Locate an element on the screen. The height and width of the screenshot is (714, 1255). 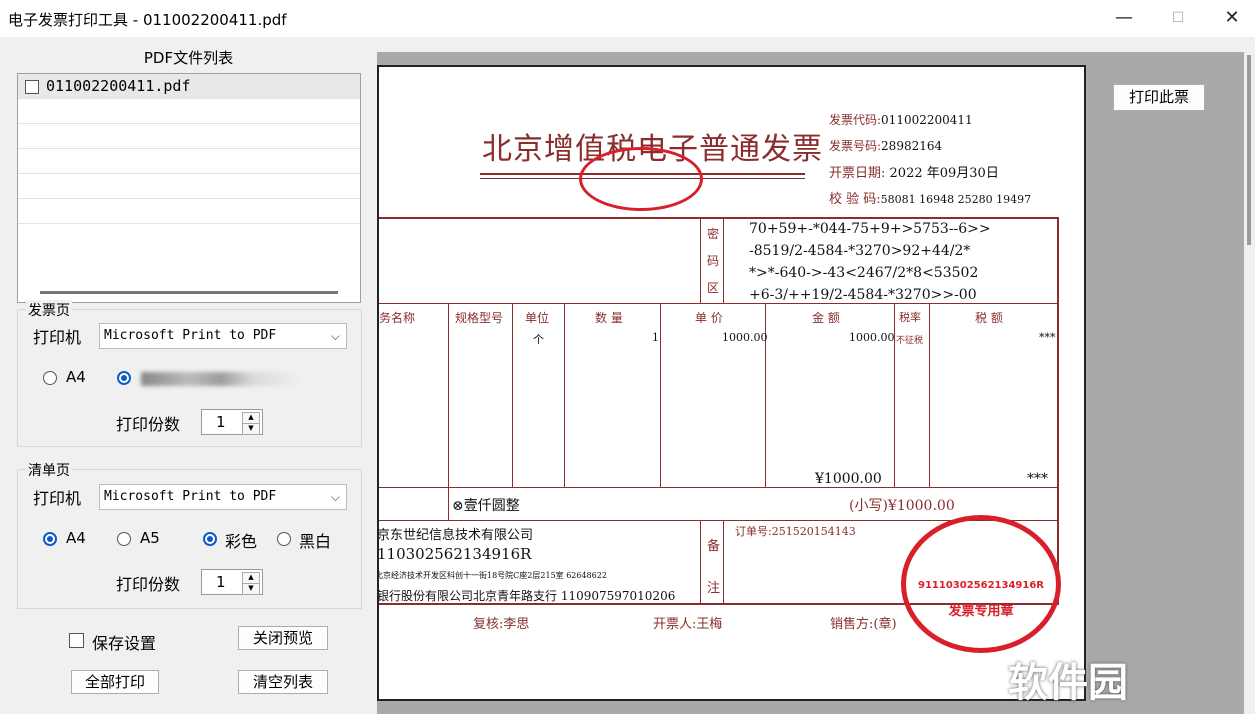
scrollbar-thumb is located at coordinates (1249, 150).